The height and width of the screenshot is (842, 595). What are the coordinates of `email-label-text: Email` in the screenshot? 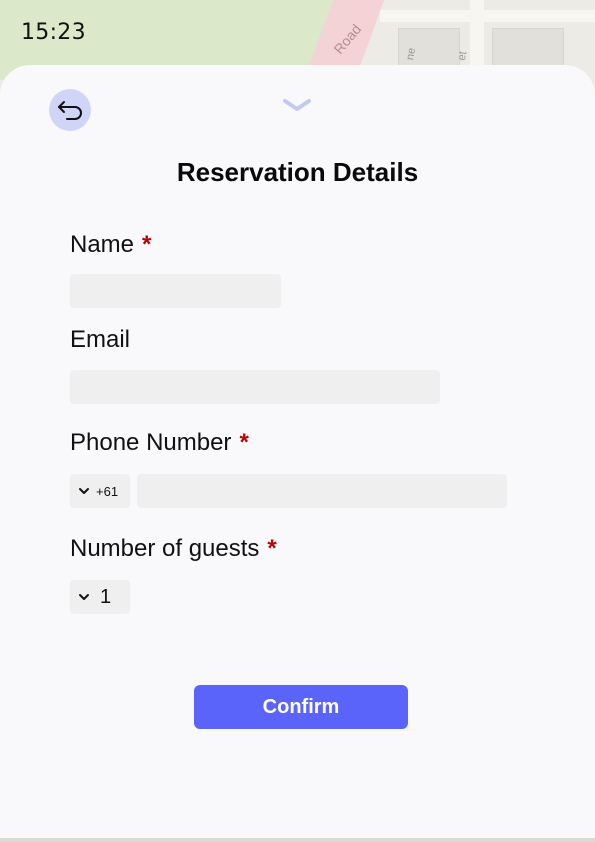 It's located at (100, 339).